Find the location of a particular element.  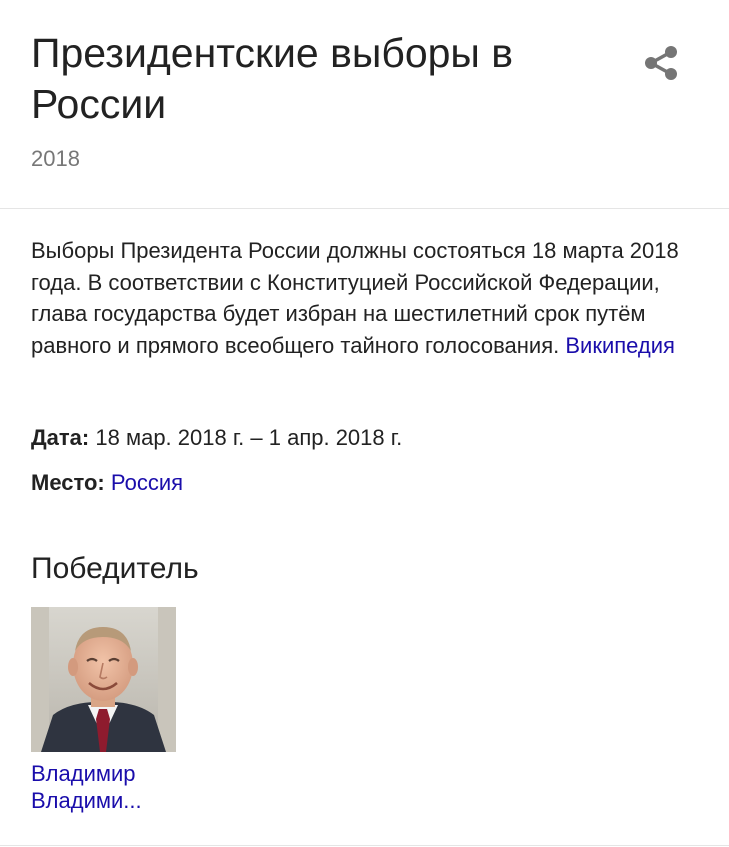

bottom-divider is located at coordinates (364, 845).